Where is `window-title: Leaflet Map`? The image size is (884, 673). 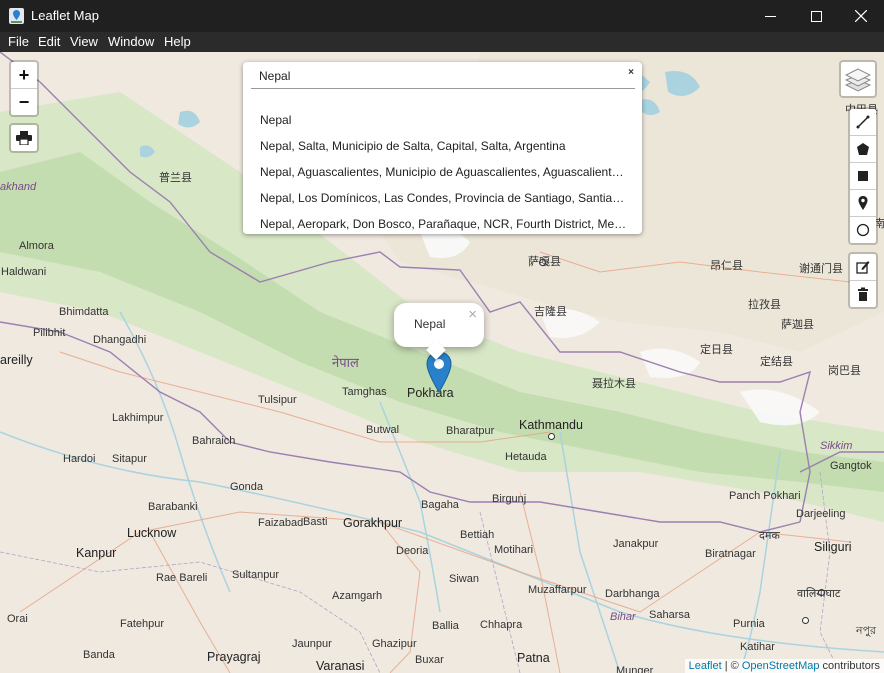 window-title: Leaflet Map is located at coordinates (65, 15).